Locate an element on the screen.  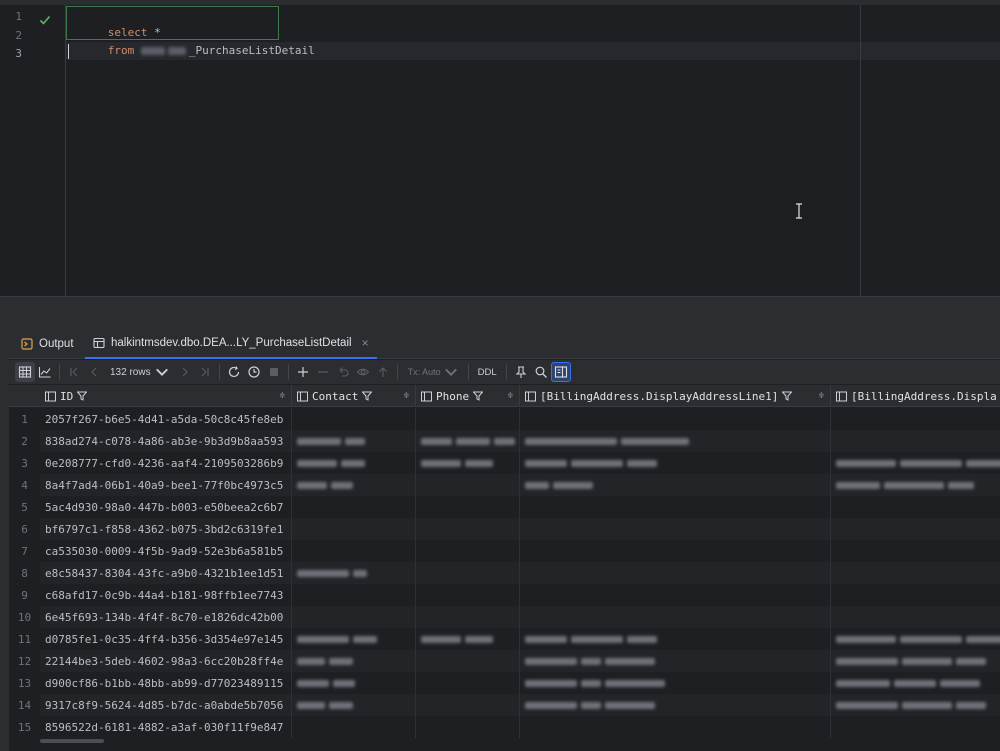
table-row: 5 5ac4d930-98a0-447b-b003-e50beea2c6b7 is located at coordinates (504, 507).